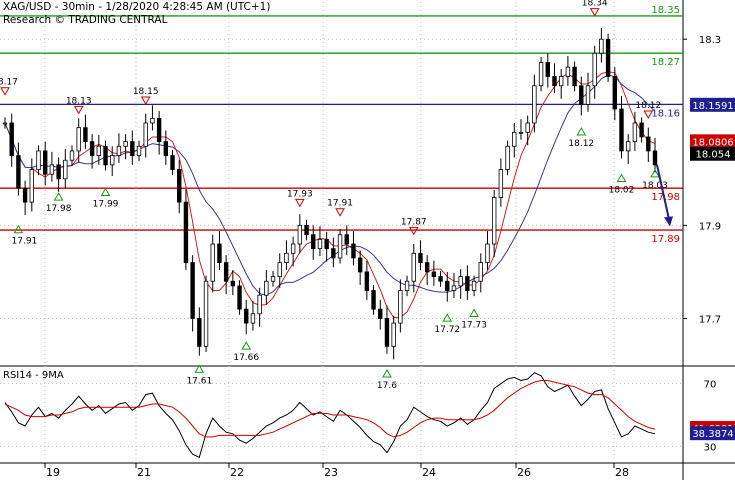 This screenshot has height=480, width=735. What do you see at coordinates (9, 83) in the screenshot?
I see `swing-high-label: 18.17` at bounding box center [9, 83].